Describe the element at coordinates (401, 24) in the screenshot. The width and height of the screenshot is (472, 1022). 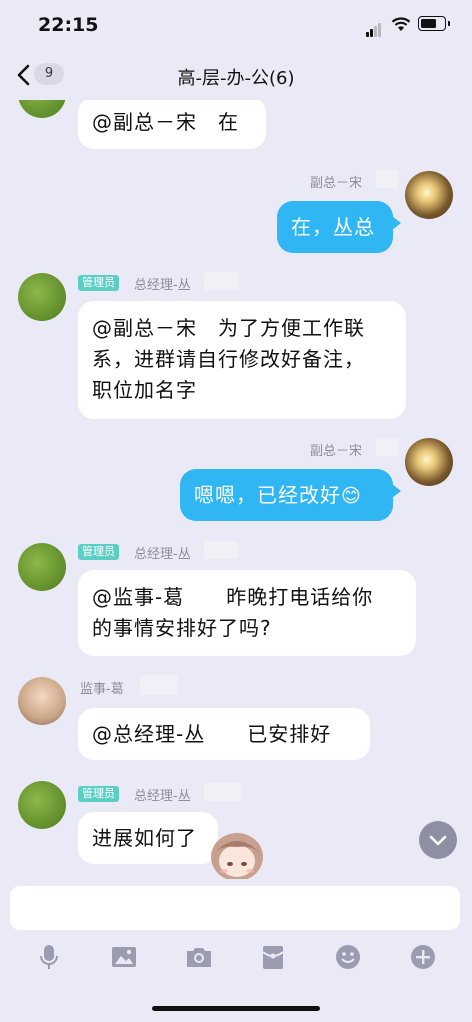
I see `wifi-icon` at that location.